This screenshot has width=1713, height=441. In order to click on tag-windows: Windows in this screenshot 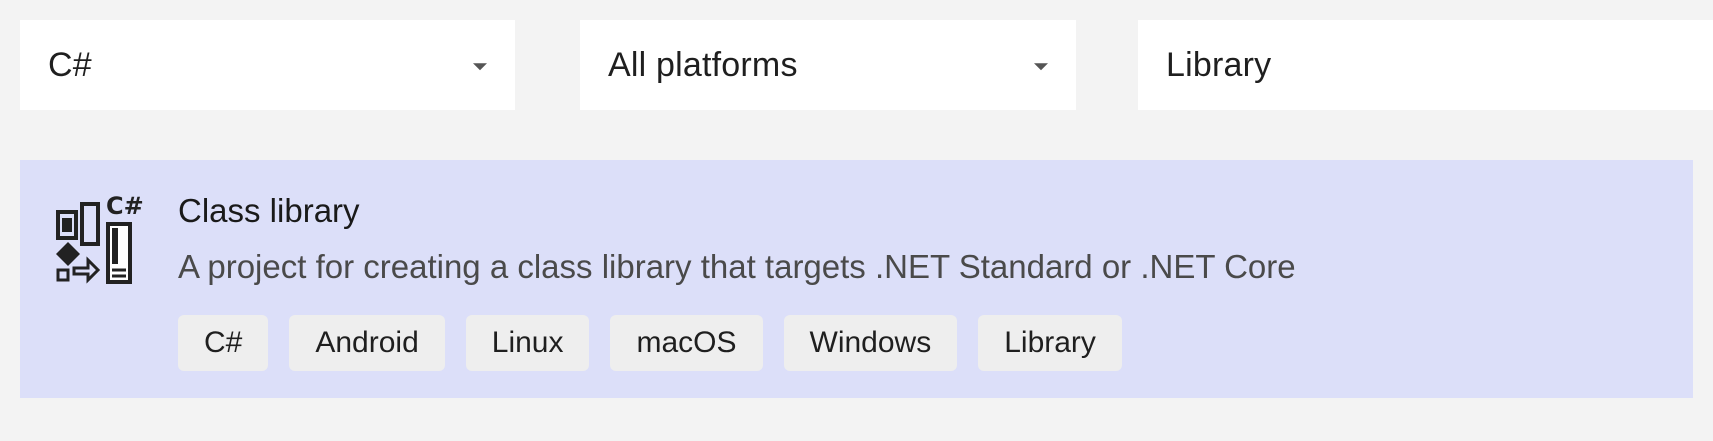, I will do `click(870, 343)`.